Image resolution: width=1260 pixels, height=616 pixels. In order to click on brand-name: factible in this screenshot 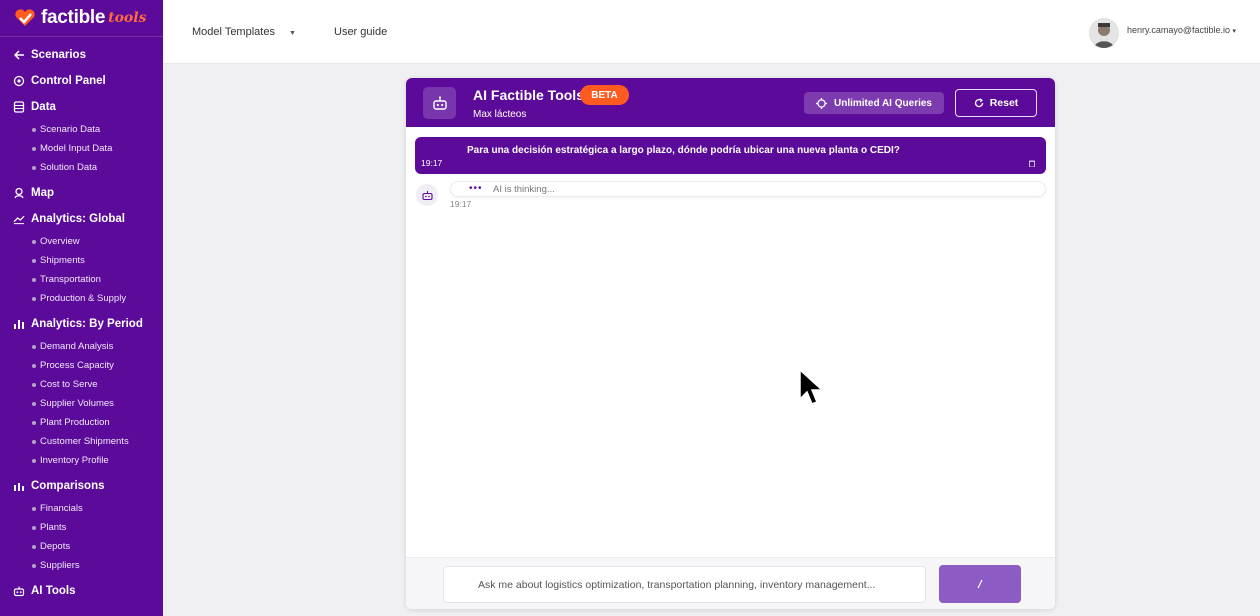, I will do `click(73, 17)`.